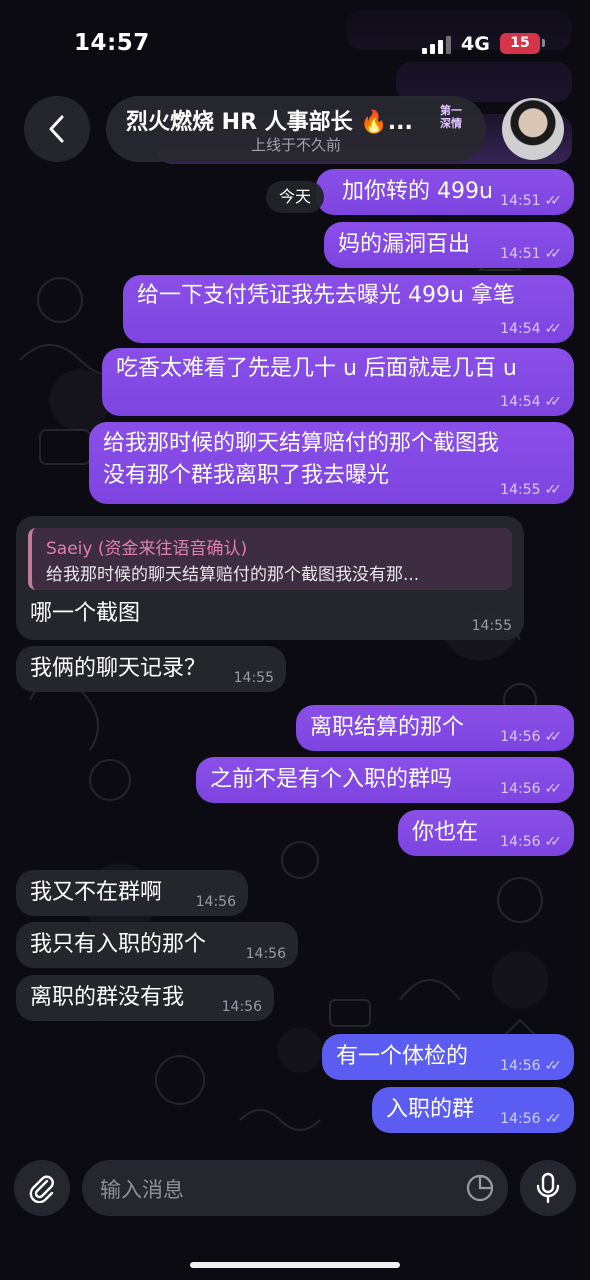 This screenshot has height=1280, width=590. Describe the element at coordinates (486, 833) in the screenshot. I see `message-bubble-out: 你也在 14:56 ✓✓` at that location.